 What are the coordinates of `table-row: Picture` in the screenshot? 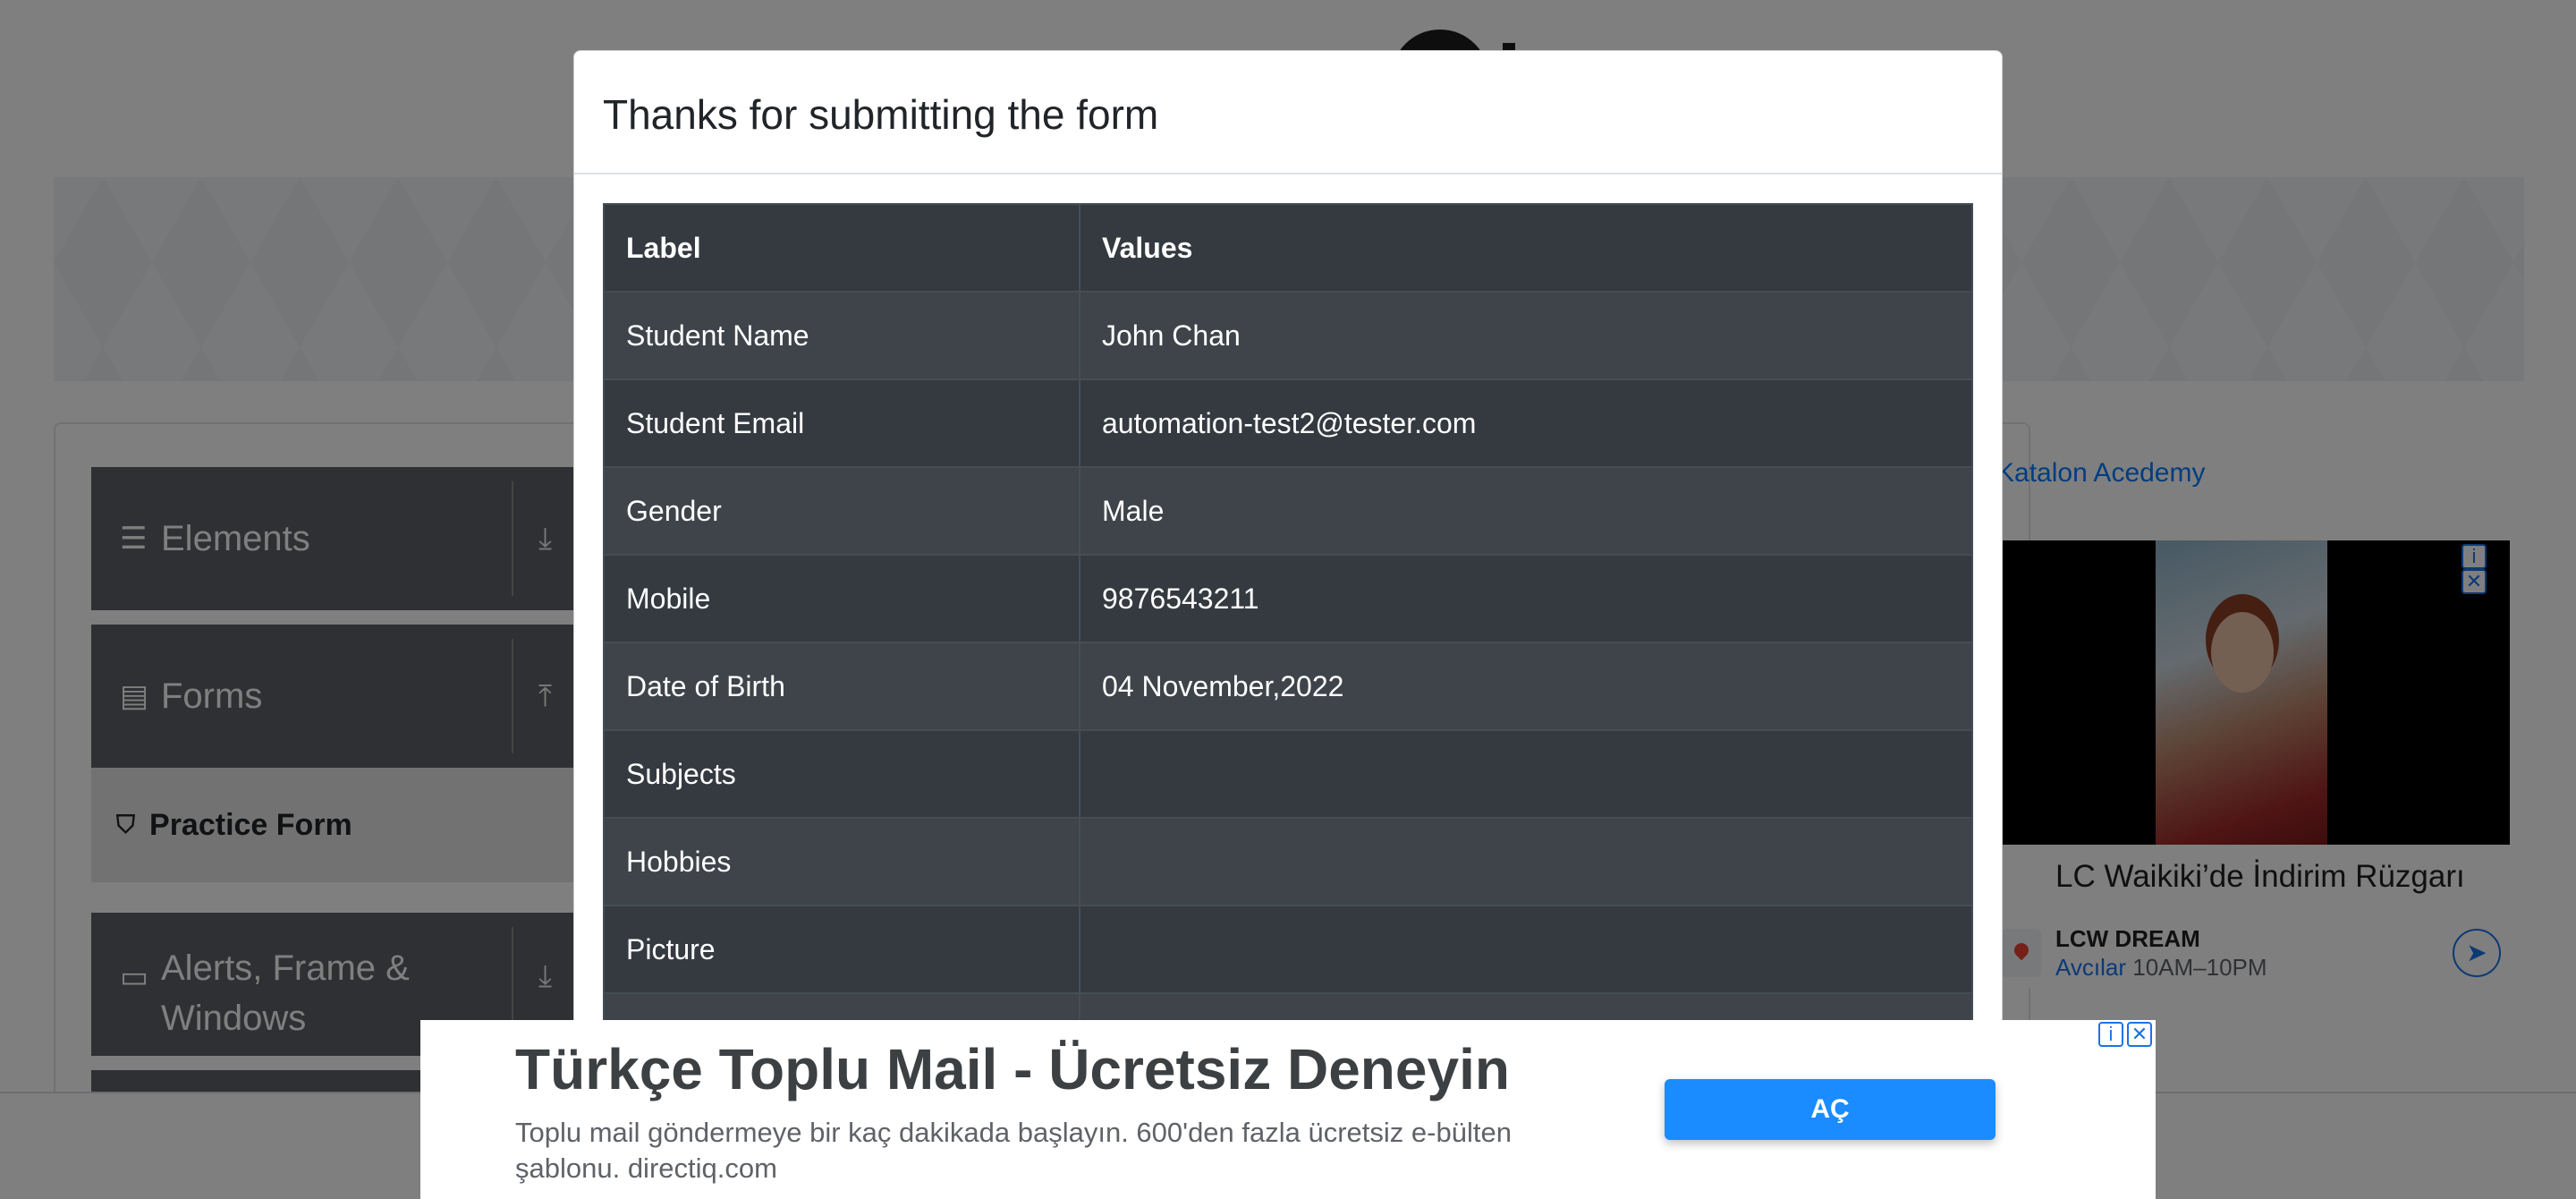 It's located at (1288, 949).